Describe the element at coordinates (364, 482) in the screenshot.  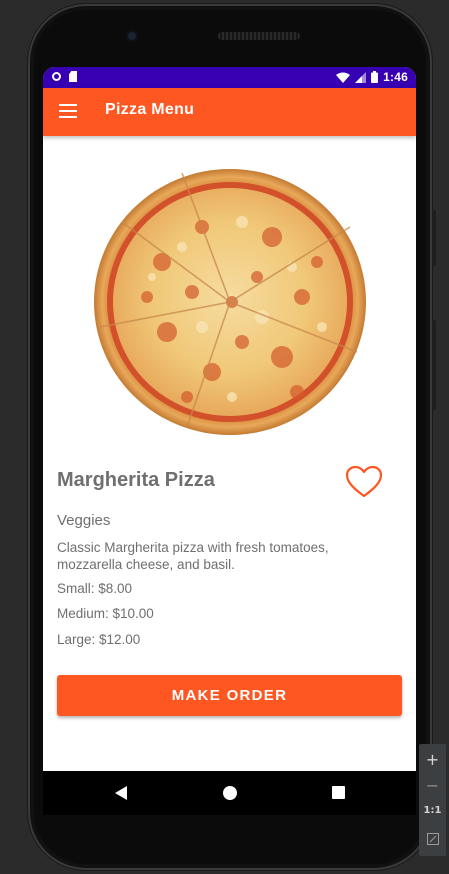
I see `heart-outline-icon` at that location.